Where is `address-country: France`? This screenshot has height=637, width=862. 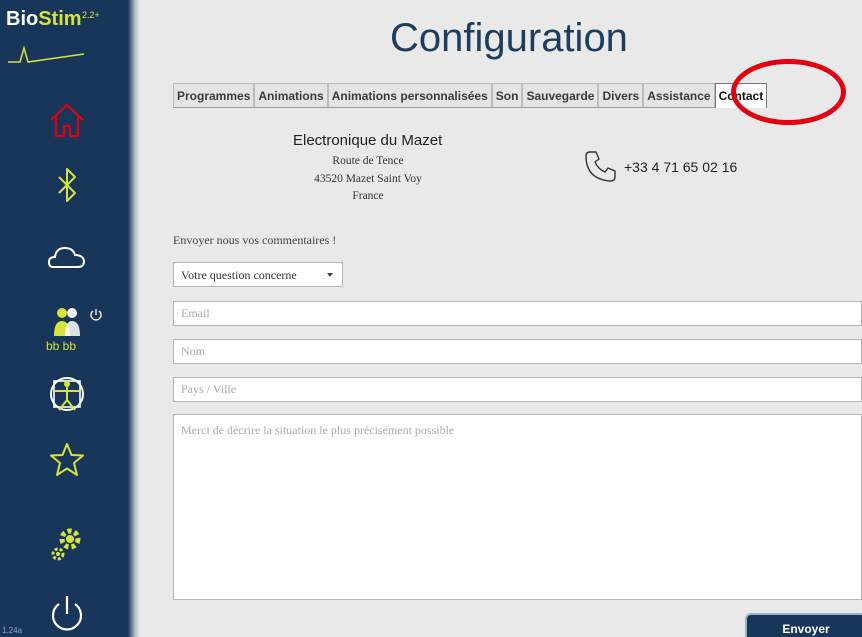
address-country: France is located at coordinates (368, 196).